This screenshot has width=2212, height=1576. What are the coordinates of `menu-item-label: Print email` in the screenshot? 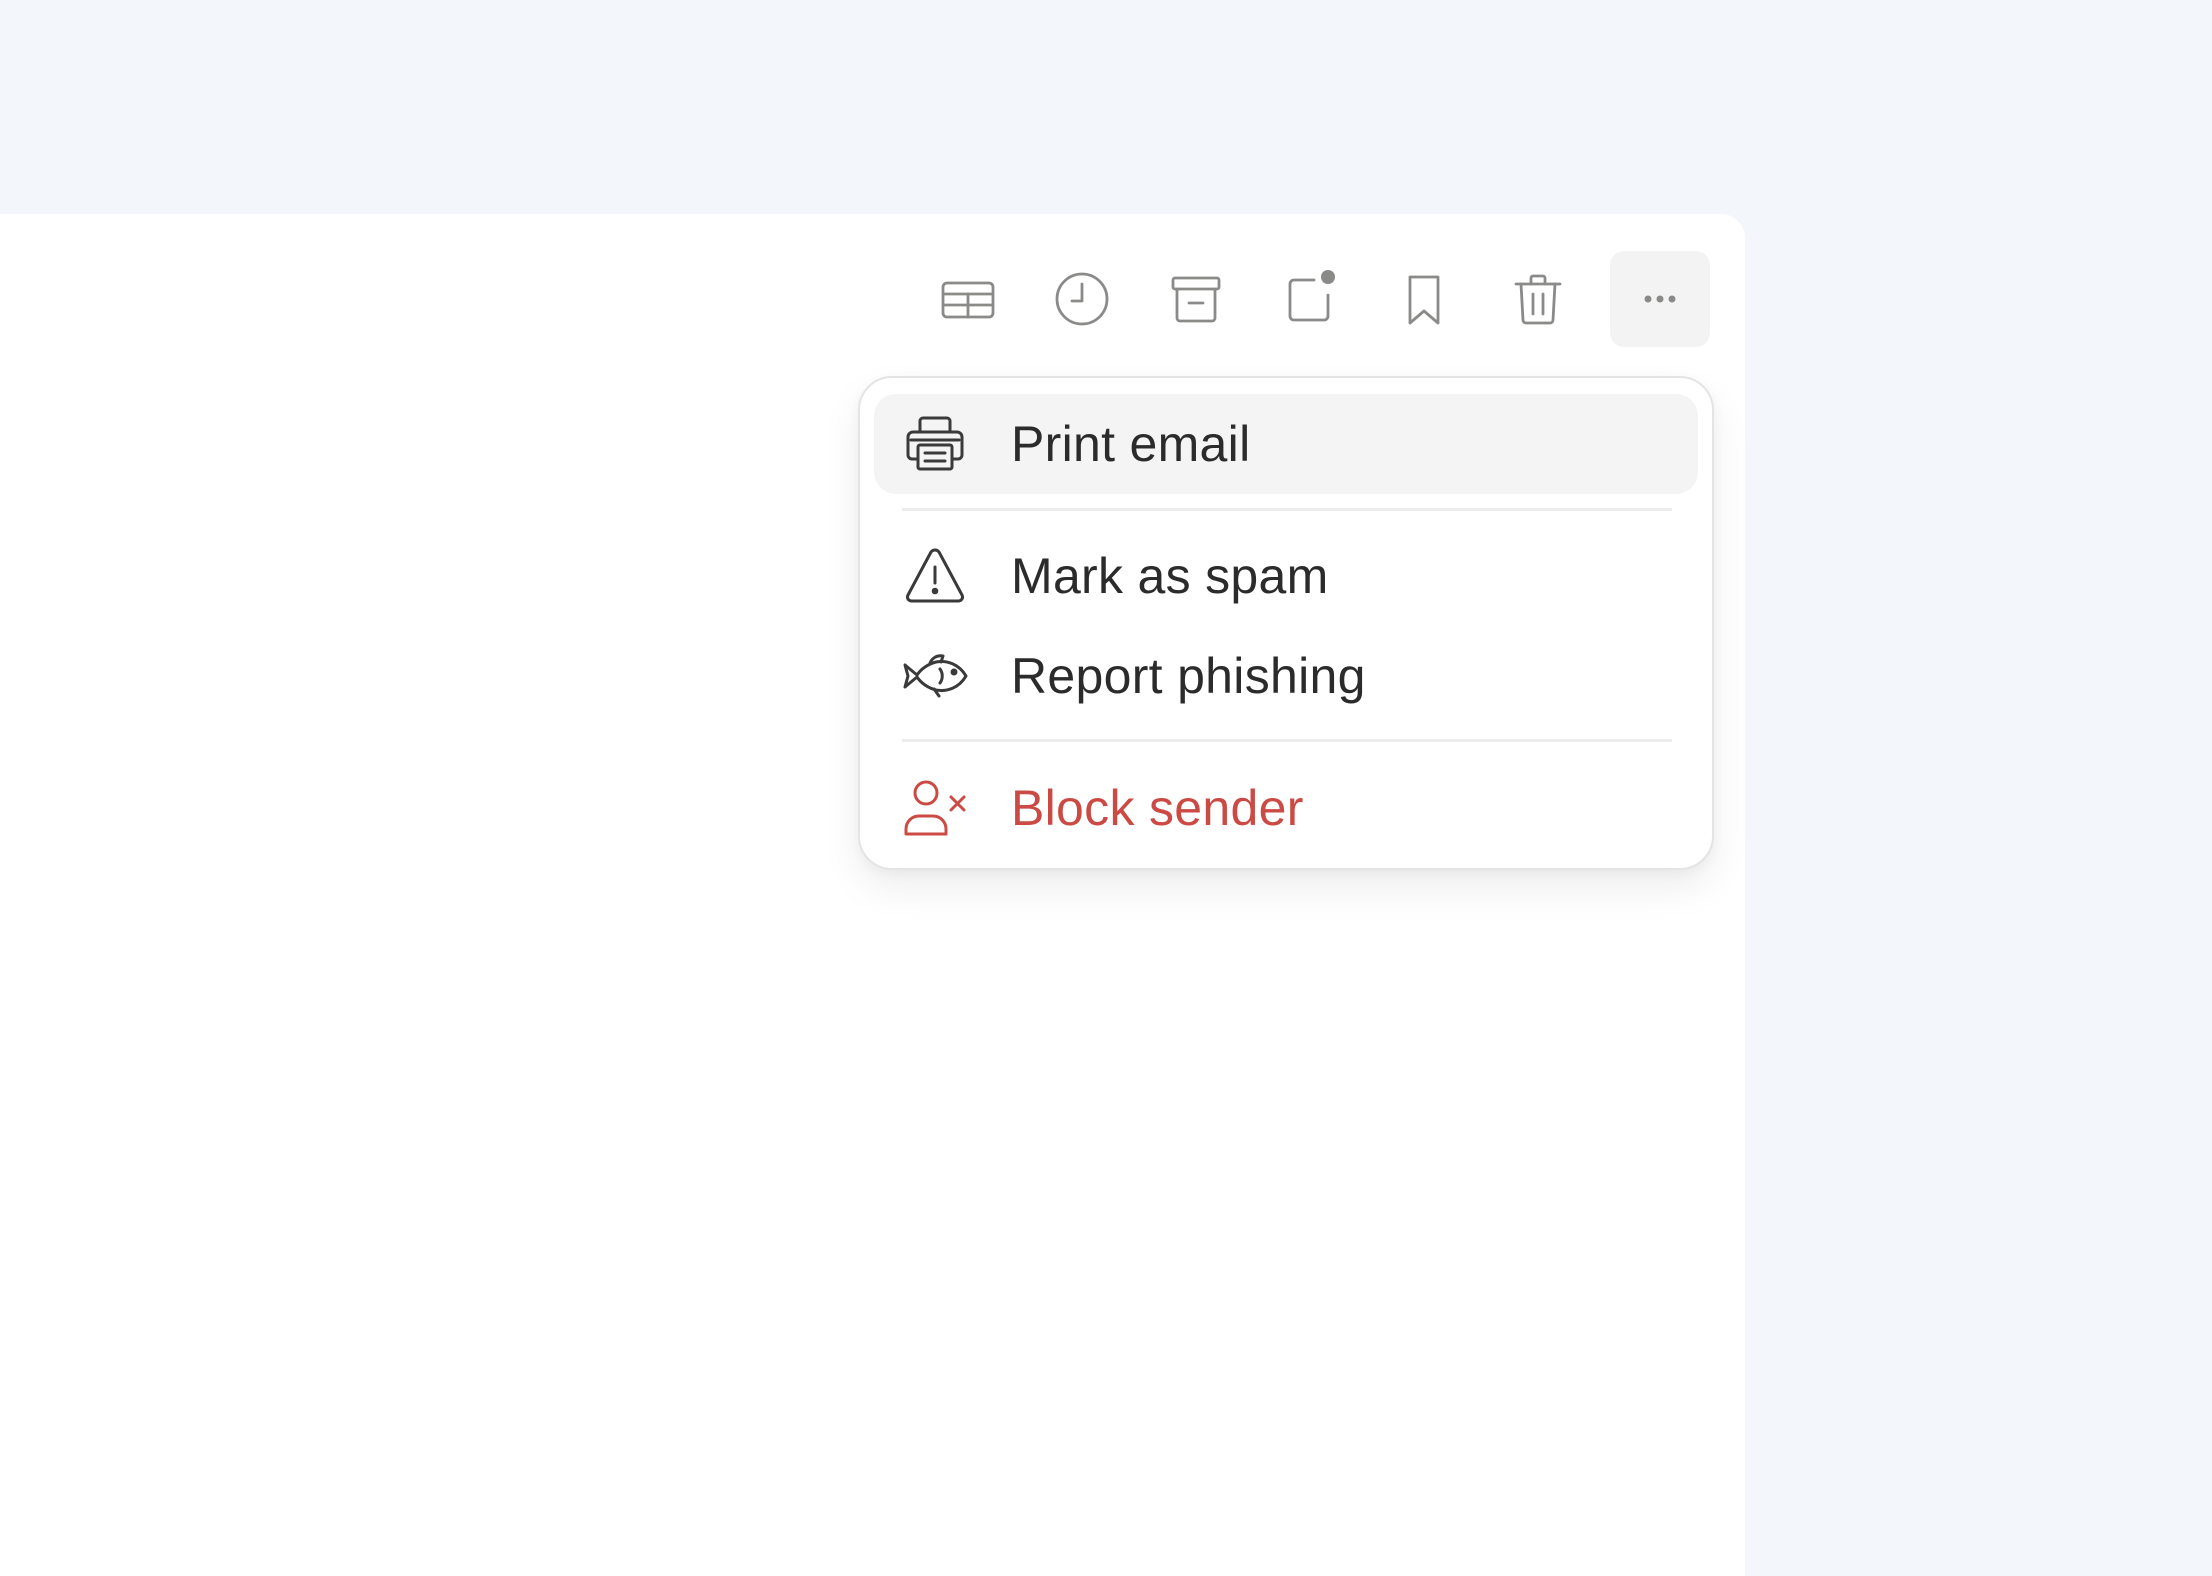 It's located at (1131, 444).